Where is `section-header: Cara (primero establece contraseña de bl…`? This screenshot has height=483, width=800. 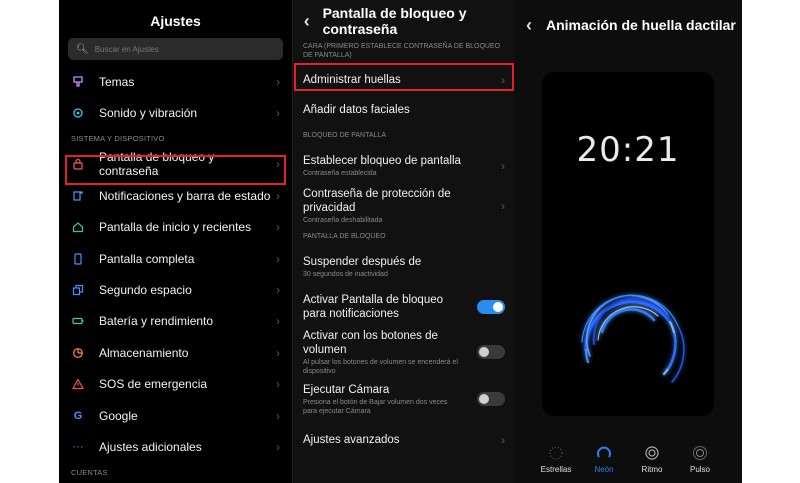
section-header: Cara (primero establece contraseña de bl… is located at coordinates (402, 51).